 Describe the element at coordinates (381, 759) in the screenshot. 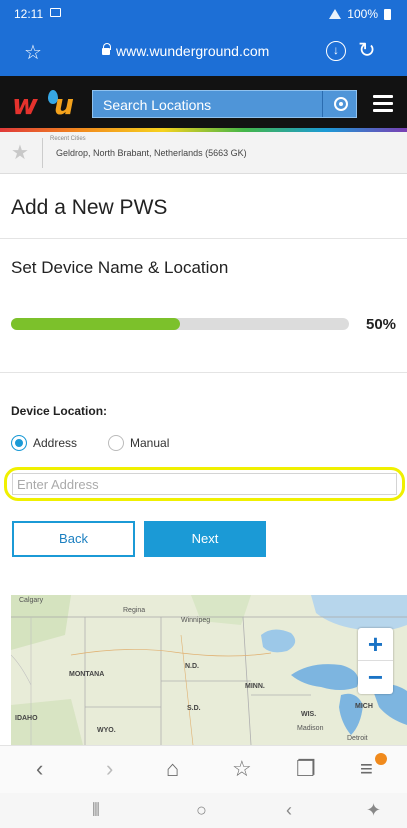

I see `notification-badge` at that location.